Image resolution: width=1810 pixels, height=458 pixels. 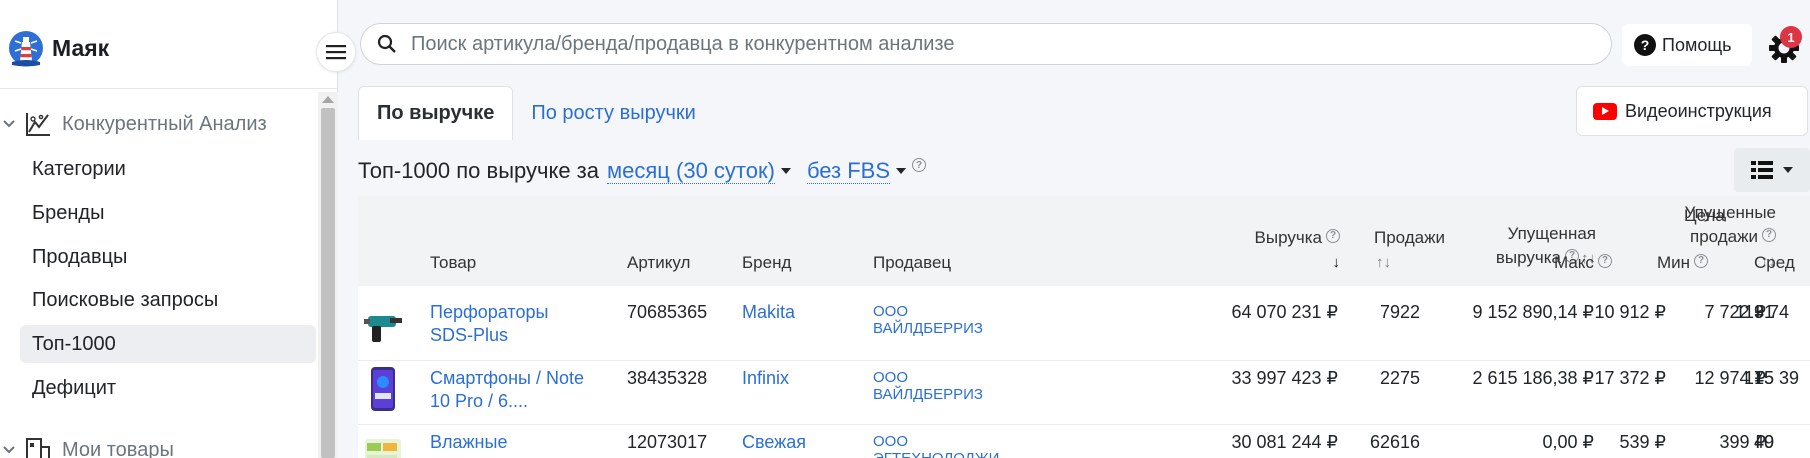 What do you see at coordinates (1692, 111) in the screenshot?
I see `video-instruction-button: Видеоинструкция` at bounding box center [1692, 111].